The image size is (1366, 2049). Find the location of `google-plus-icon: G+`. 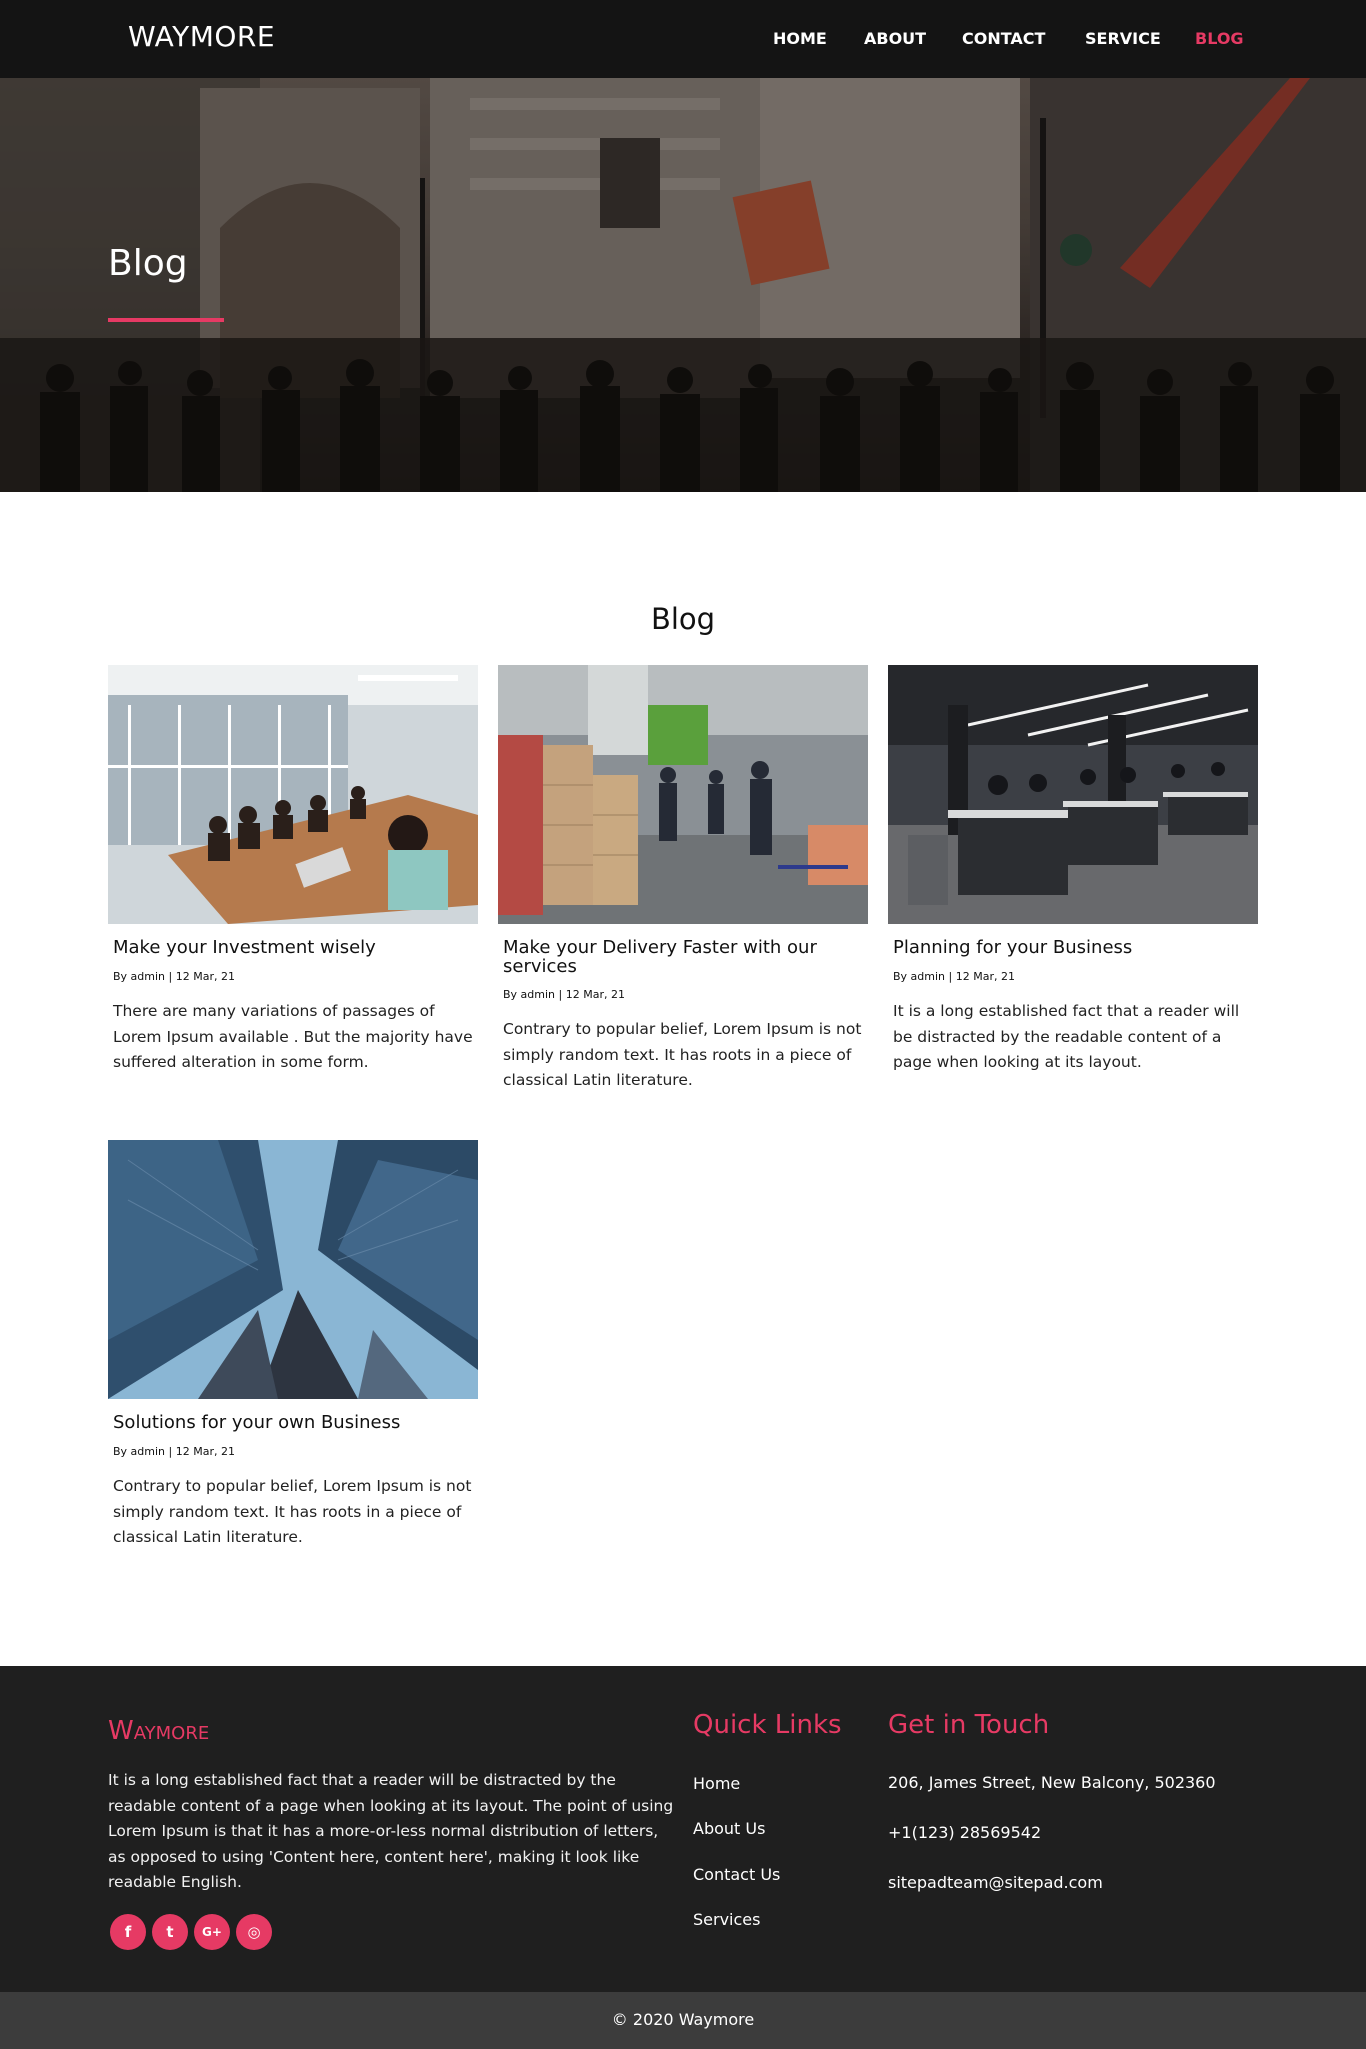

google-plus-icon: G+ is located at coordinates (212, 1932).